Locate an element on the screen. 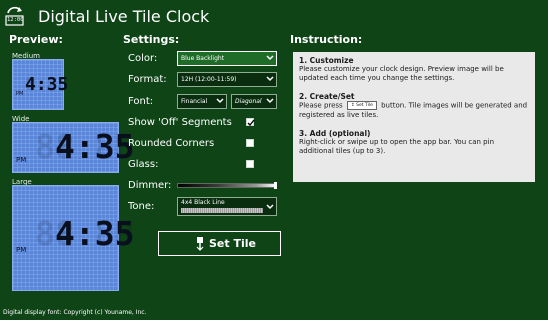 This screenshot has height=320, width=548. set-tile-button-label: Set Tile is located at coordinates (232, 243).